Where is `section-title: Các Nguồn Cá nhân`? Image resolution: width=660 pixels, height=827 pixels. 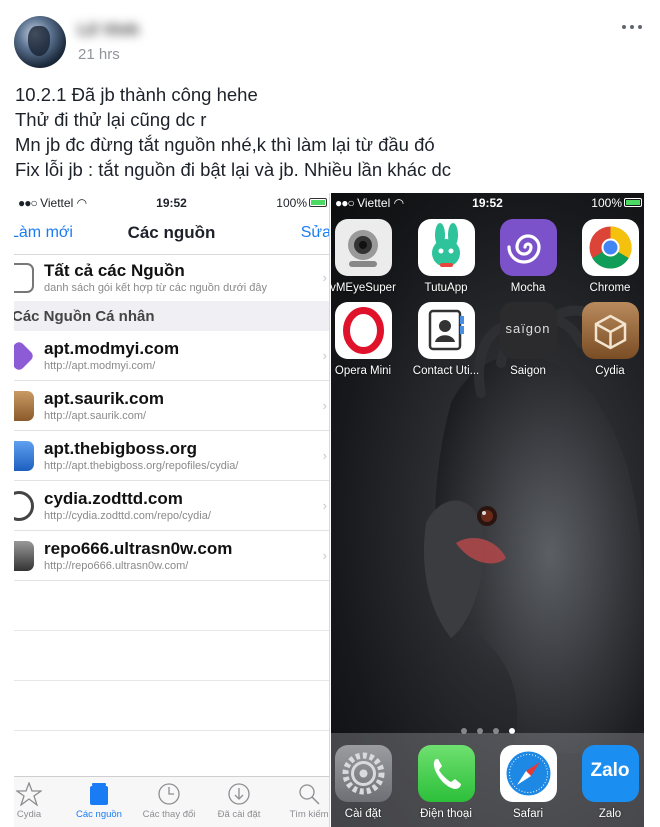 section-title: Các Nguồn Cá nhân is located at coordinates (84, 316).